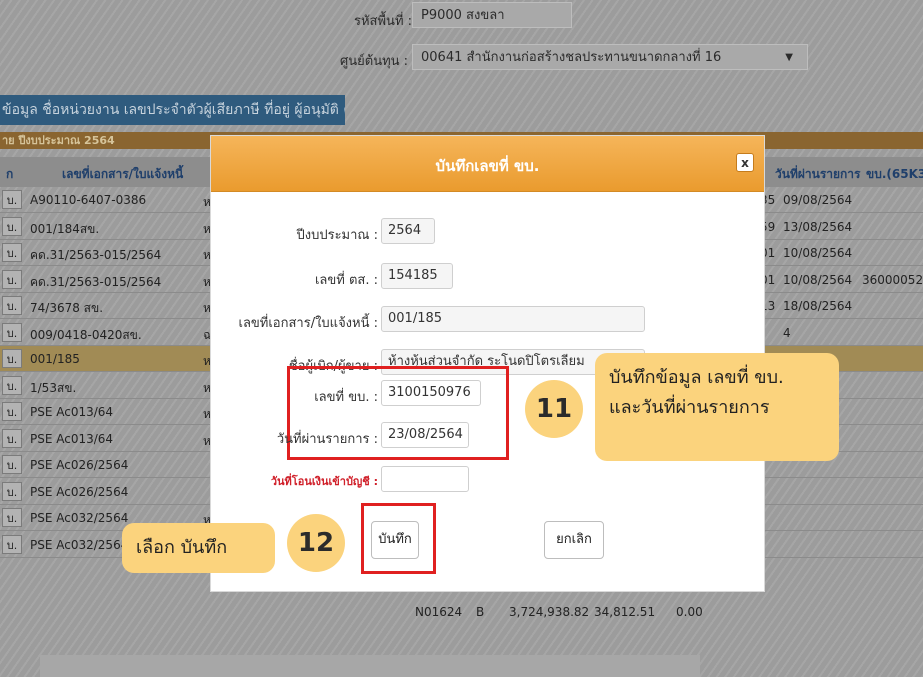  What do you see at coordinates (818, 306) in the screenshot?
I see `cell-post-date: 18/08/2564` at bounding box center [818, 306].